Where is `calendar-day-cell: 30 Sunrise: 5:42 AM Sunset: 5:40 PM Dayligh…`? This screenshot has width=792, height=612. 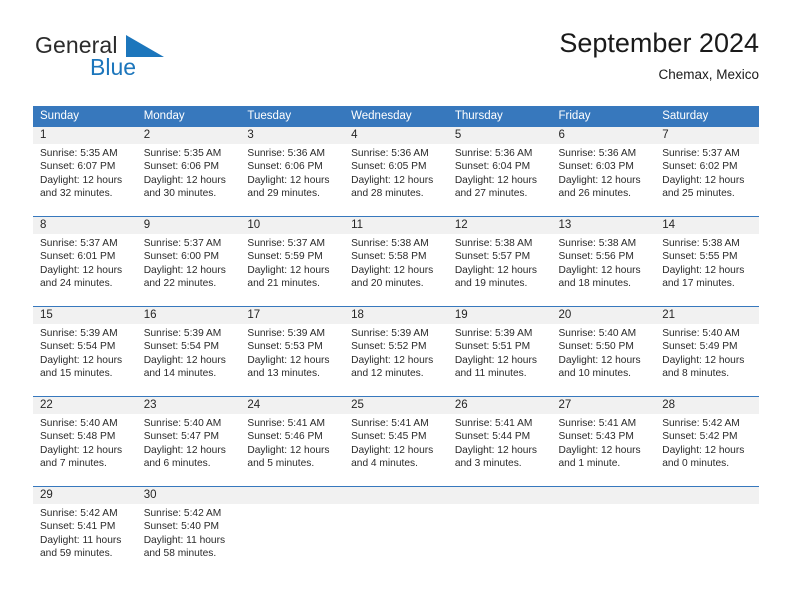
calendar-day-cell: 30 Sunrise: 5:42 AM Sunset: 5:40 PM Dayligh… is located at coordinates (188, 531).